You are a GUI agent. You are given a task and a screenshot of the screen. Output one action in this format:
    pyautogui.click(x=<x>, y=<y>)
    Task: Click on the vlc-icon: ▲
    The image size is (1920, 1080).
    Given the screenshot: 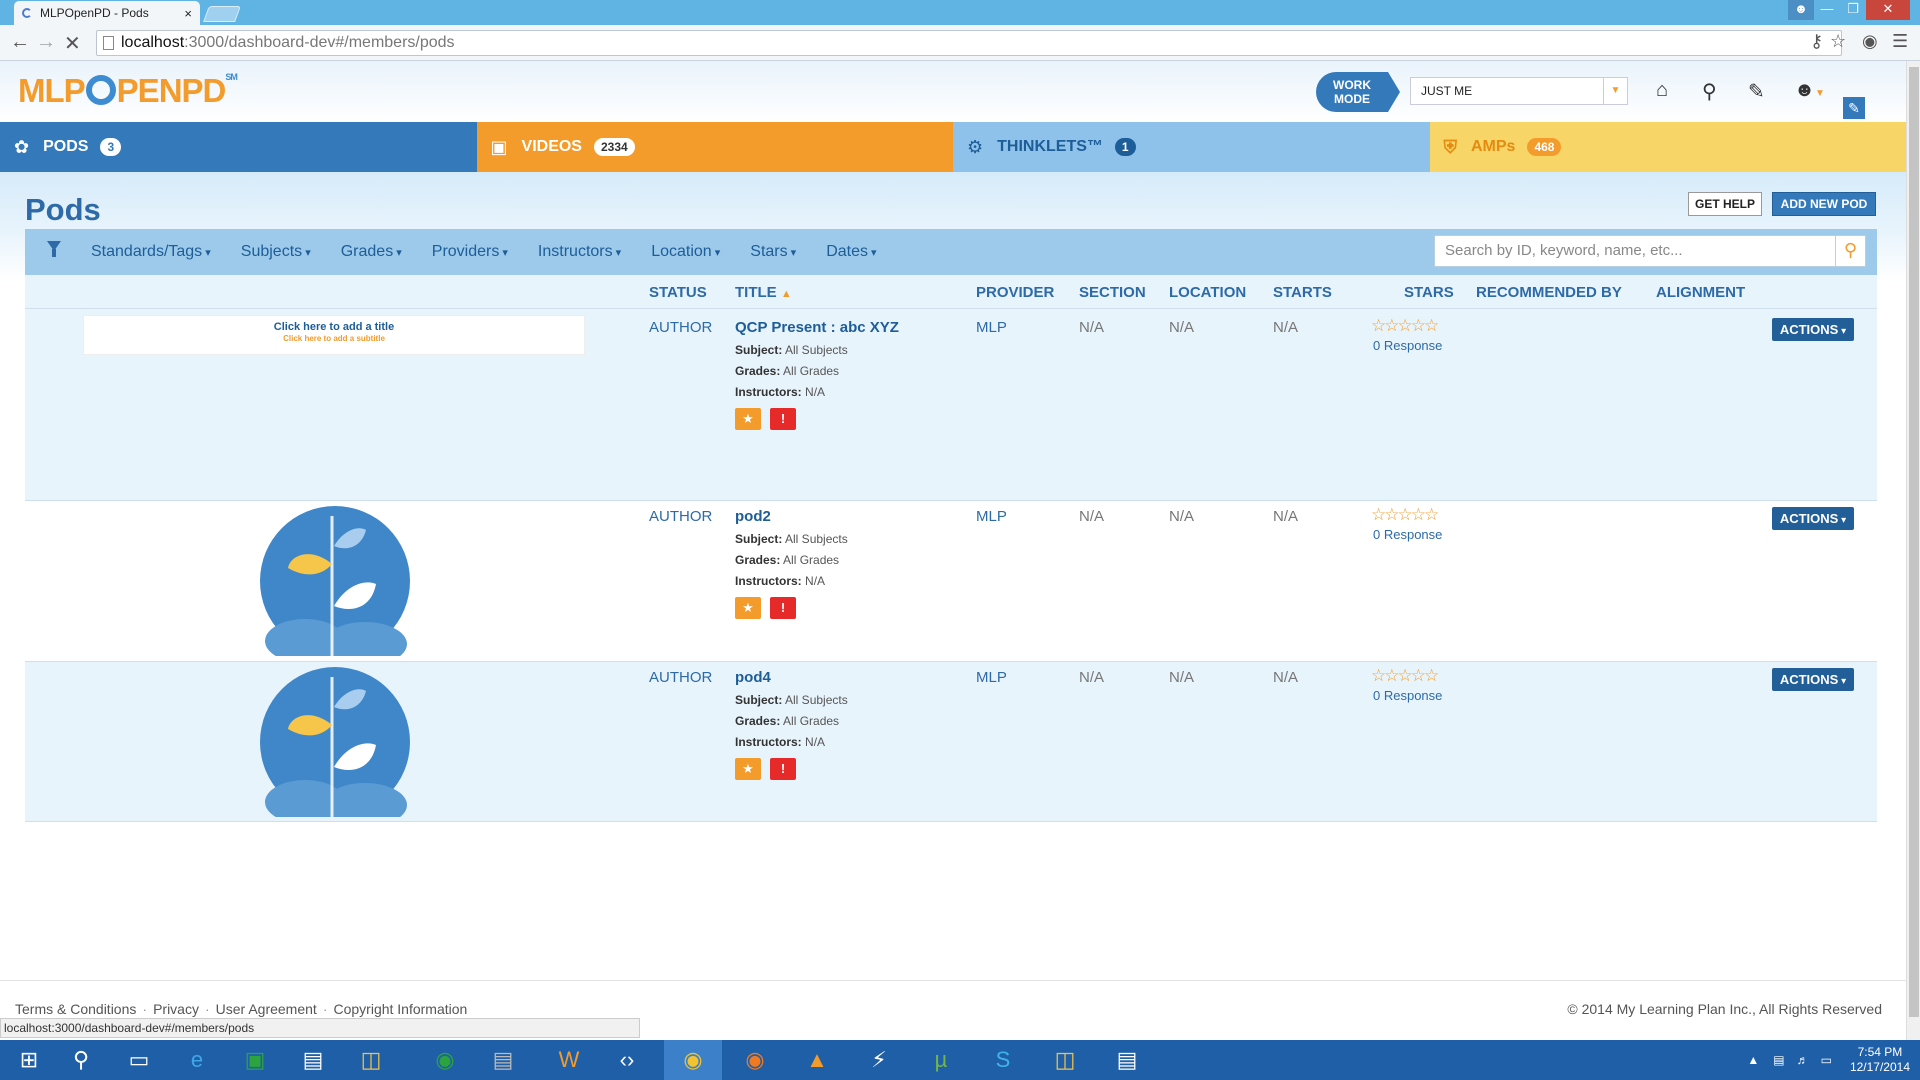 What is the action you would take?
    pyautogui.click(x=817, y=1060)
    